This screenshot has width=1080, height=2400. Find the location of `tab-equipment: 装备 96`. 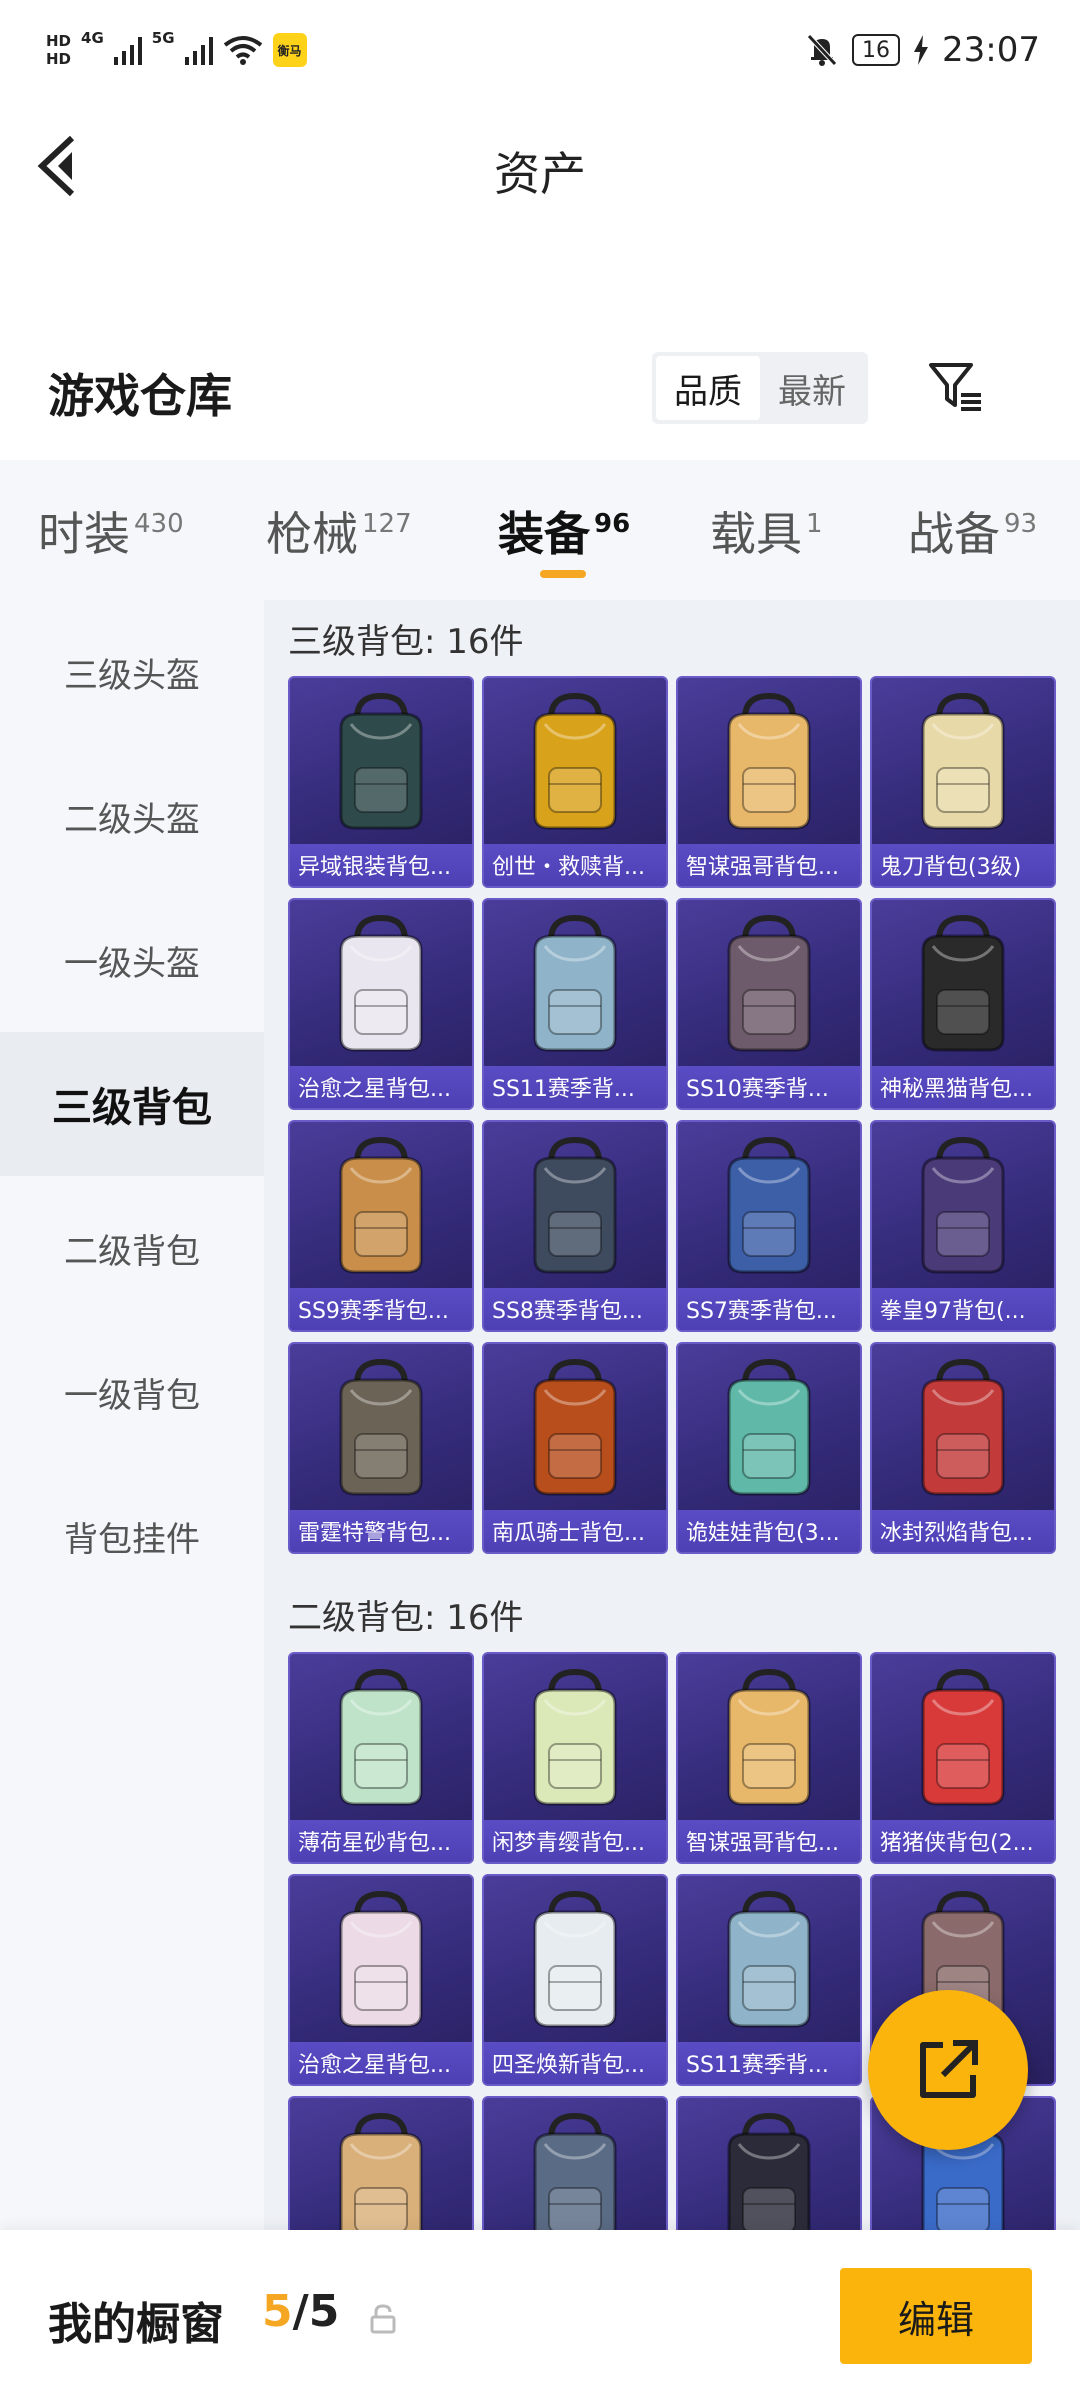

tab-equipment: 装备 96 is located at coordinates (564, 531).